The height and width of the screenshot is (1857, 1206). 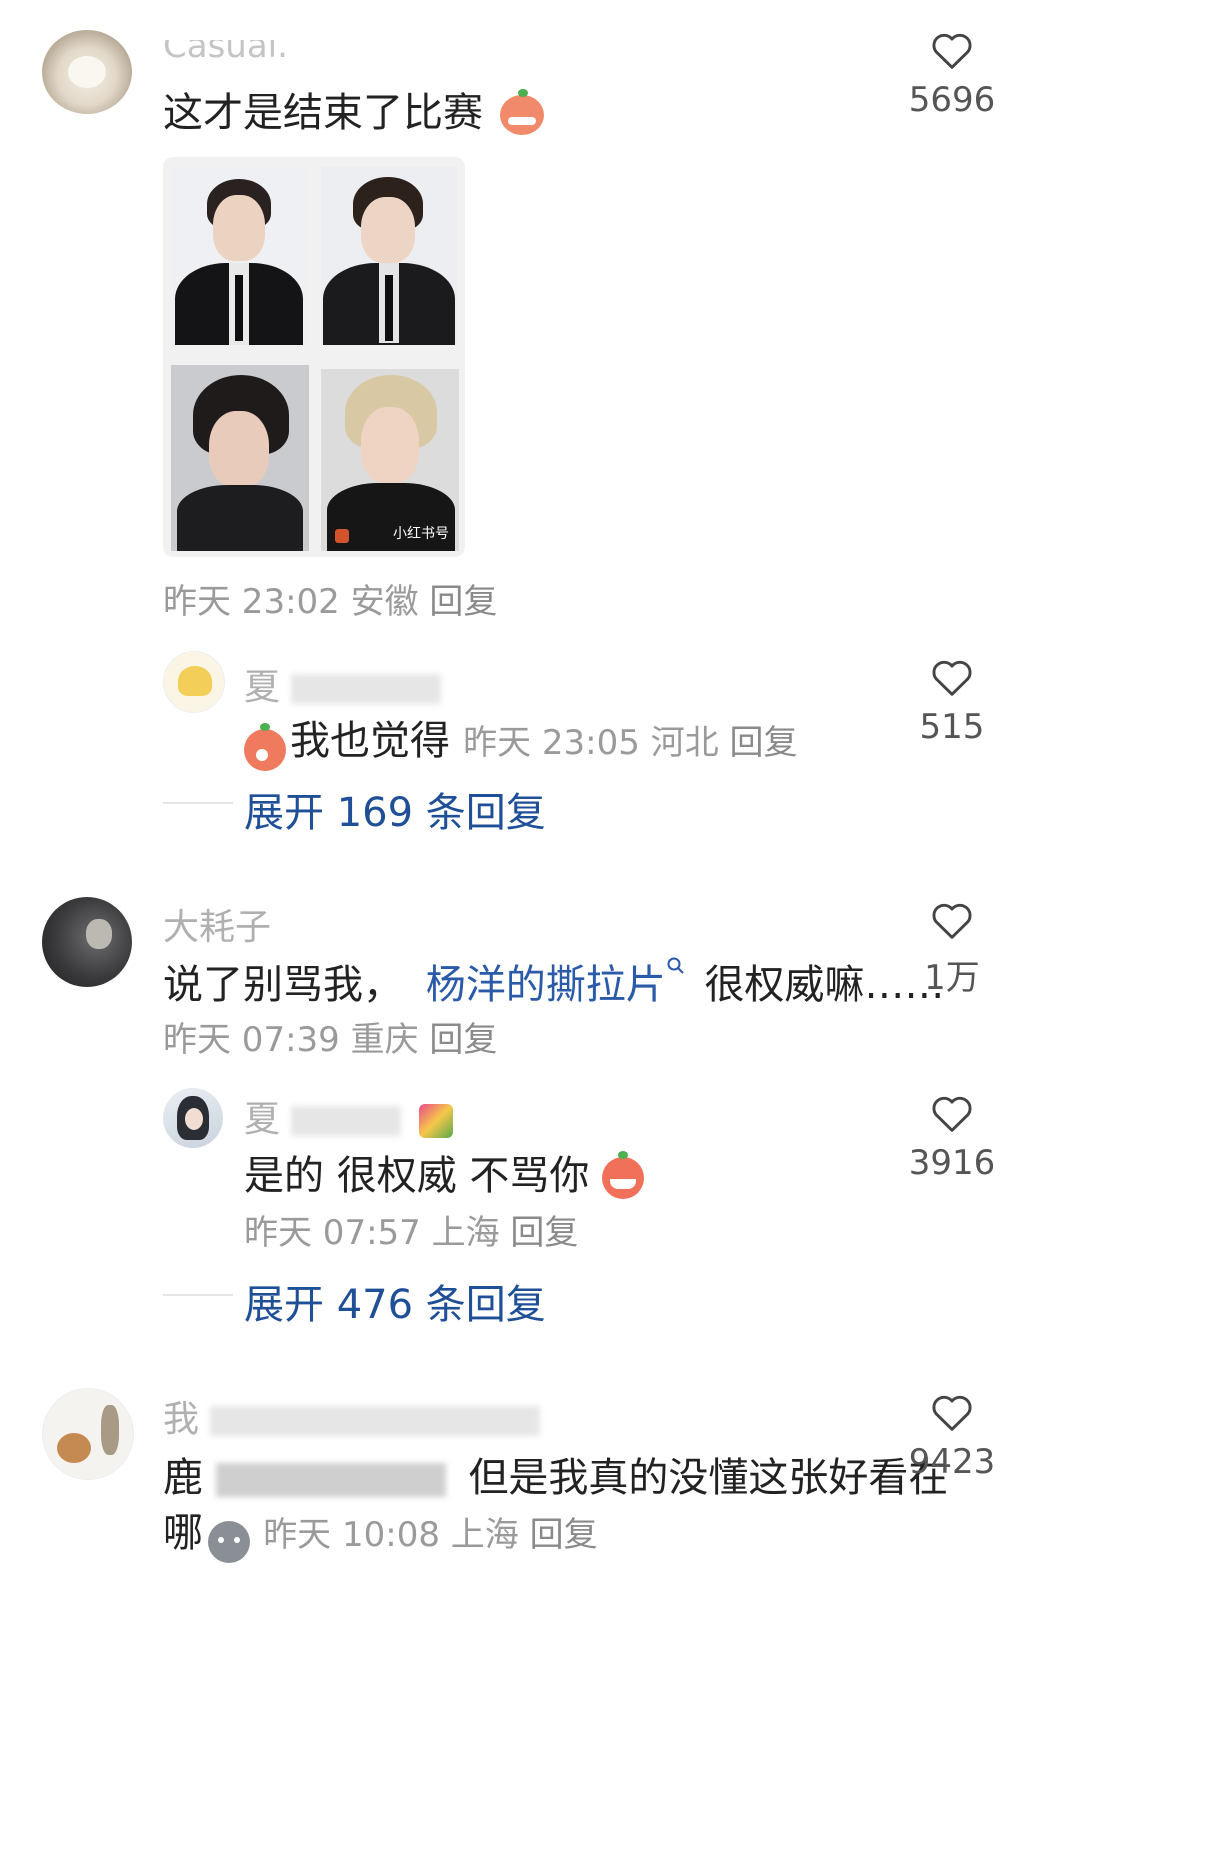 I want to click on comment-meta: 昨天 07:39 重庆 回复, so click(x=330, y=1036).